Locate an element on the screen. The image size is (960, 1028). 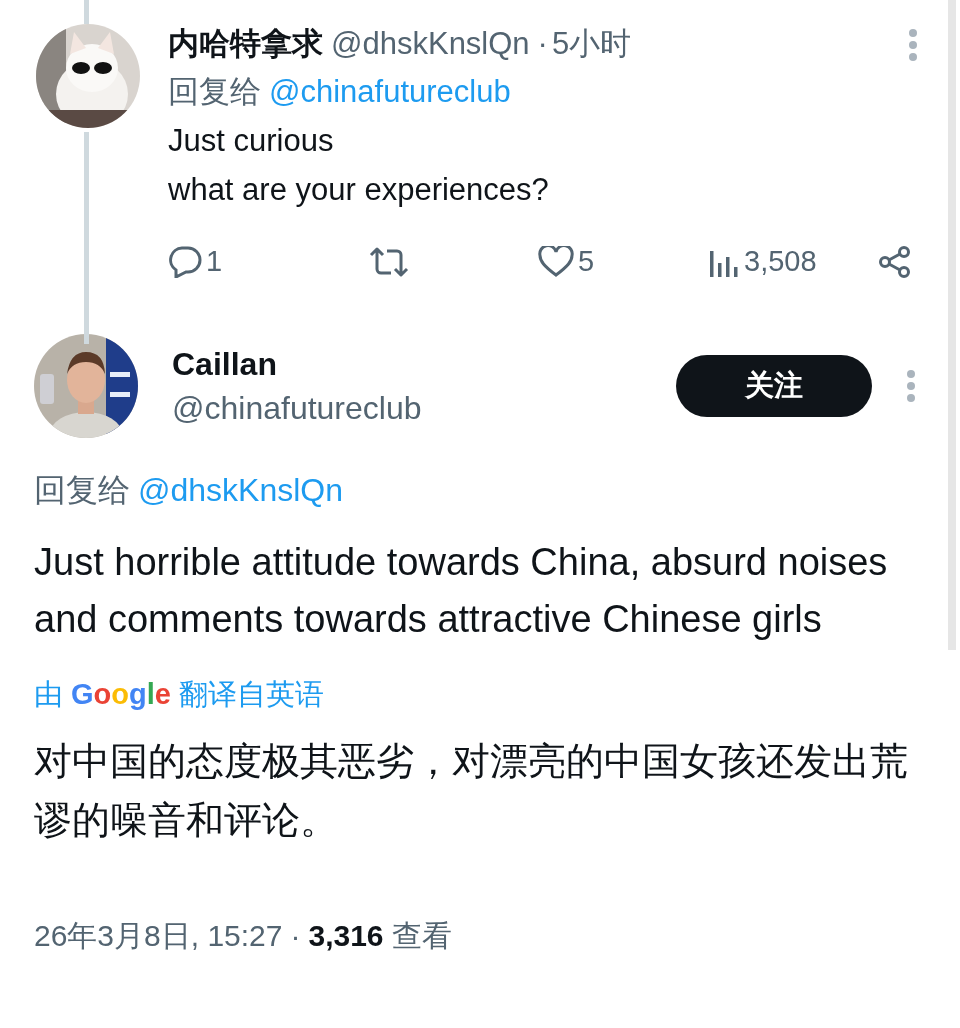
display-name: 内哈特拿求 is located at coordinates (245, 44).